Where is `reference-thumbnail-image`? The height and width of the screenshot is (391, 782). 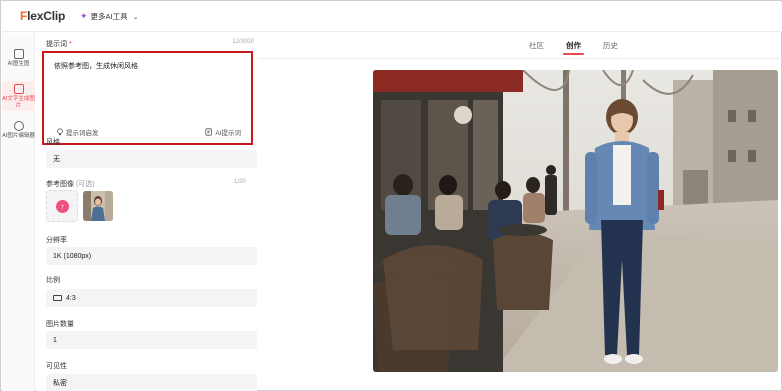 reference-thumbnail-image is located at coordinates (98, 206).